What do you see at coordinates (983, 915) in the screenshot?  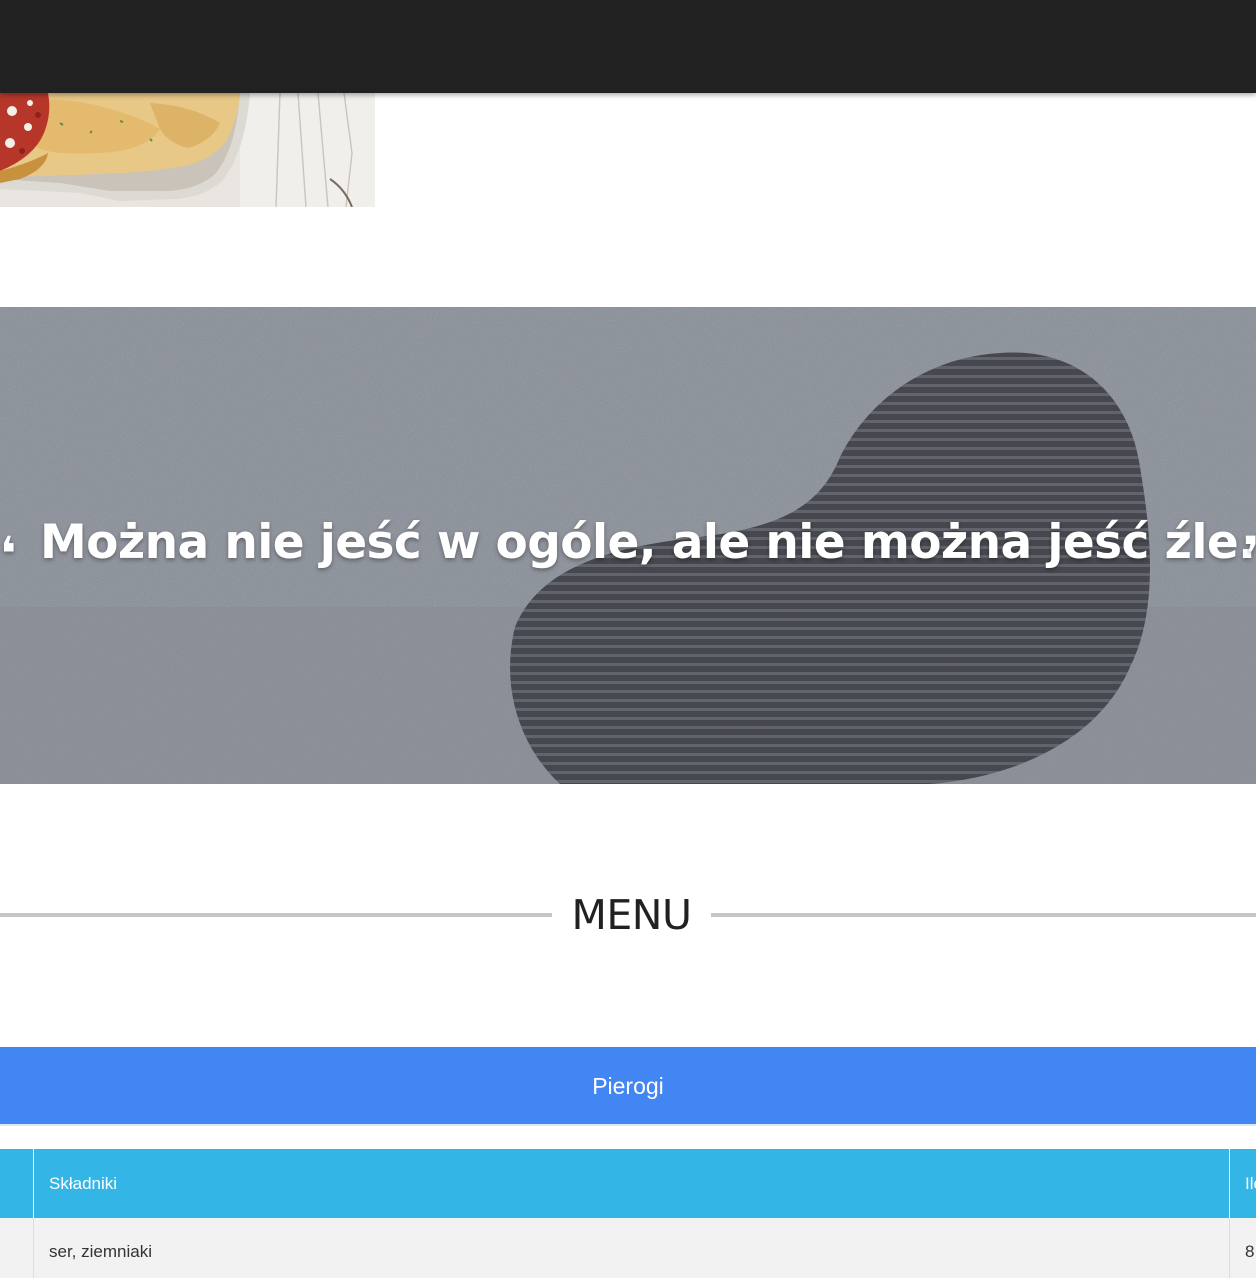 I see `heading-rule-right` at bounding box center [983, 915].